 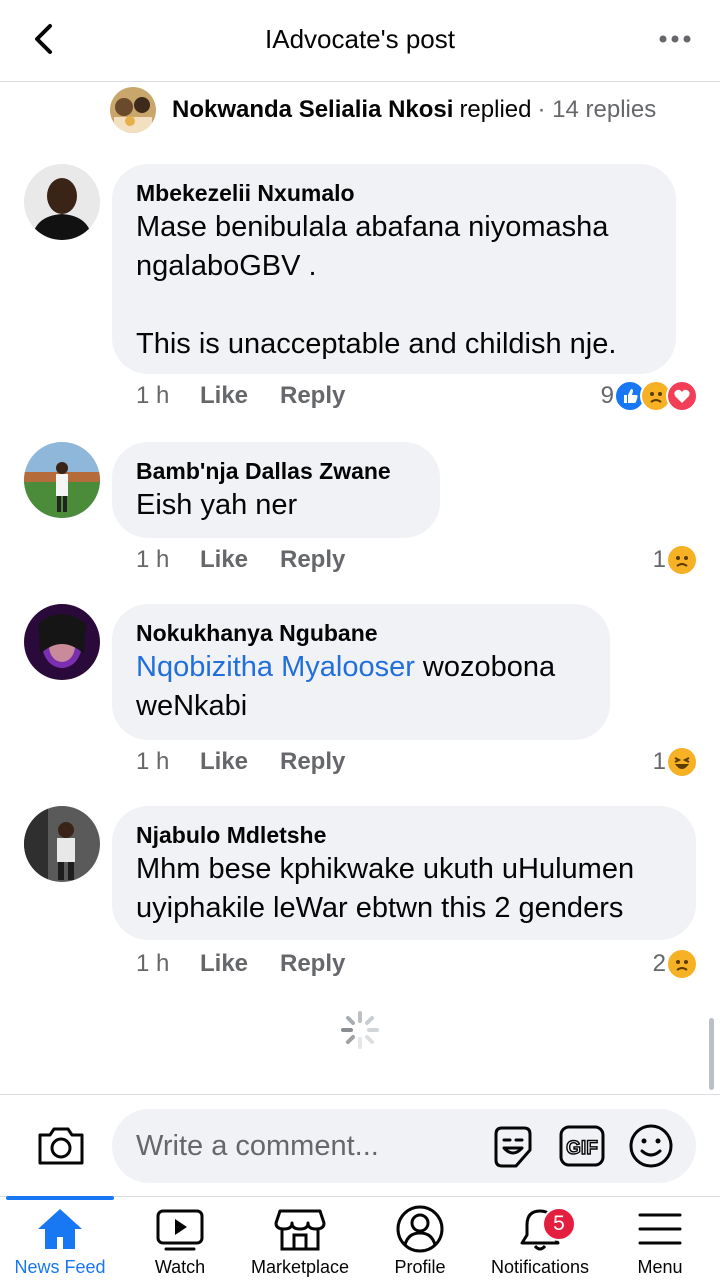 I want to click on haha-reaction-icon, so click(x=682, y=762).